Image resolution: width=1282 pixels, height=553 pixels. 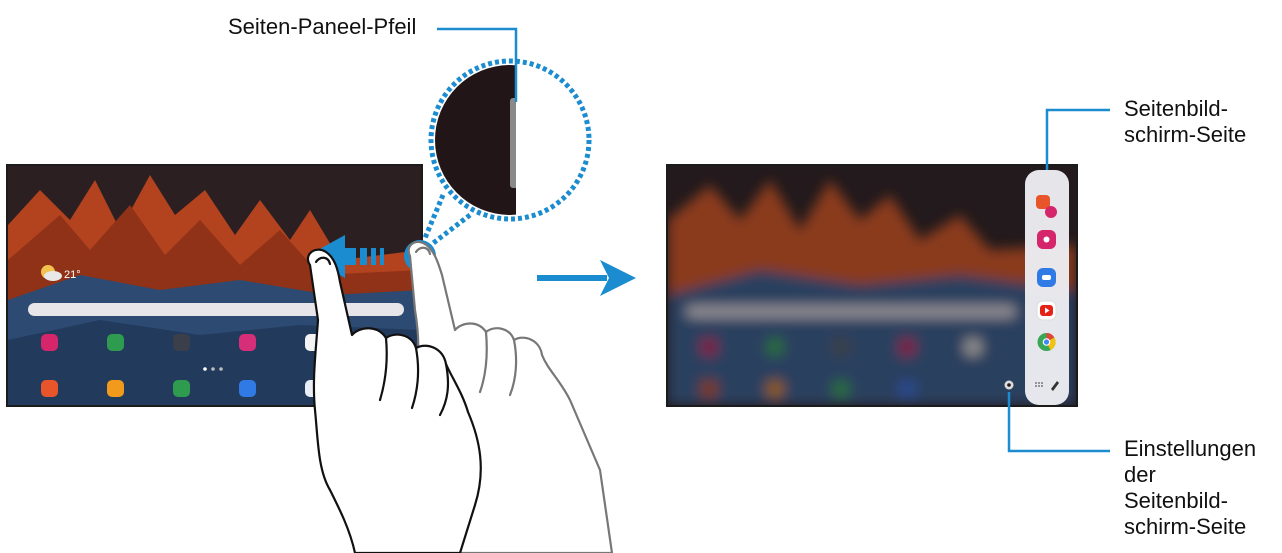 What do you see at coordinates (1046, 342) in the screenshot?
I see `chrome-icon` at bounding box center [1046, 342].